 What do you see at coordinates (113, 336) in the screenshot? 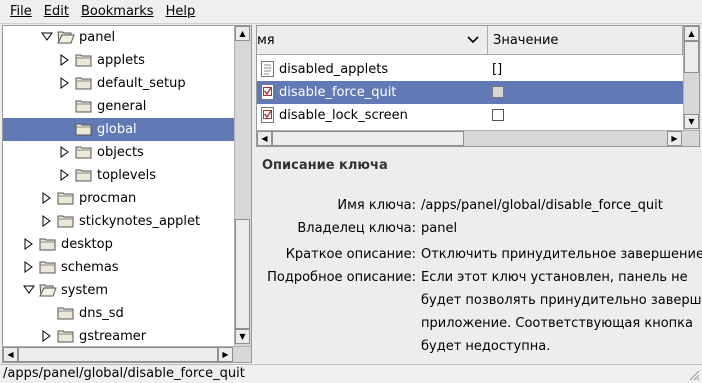
I see `tree-item-label: gstreamer` at bounding box center [113, 336].